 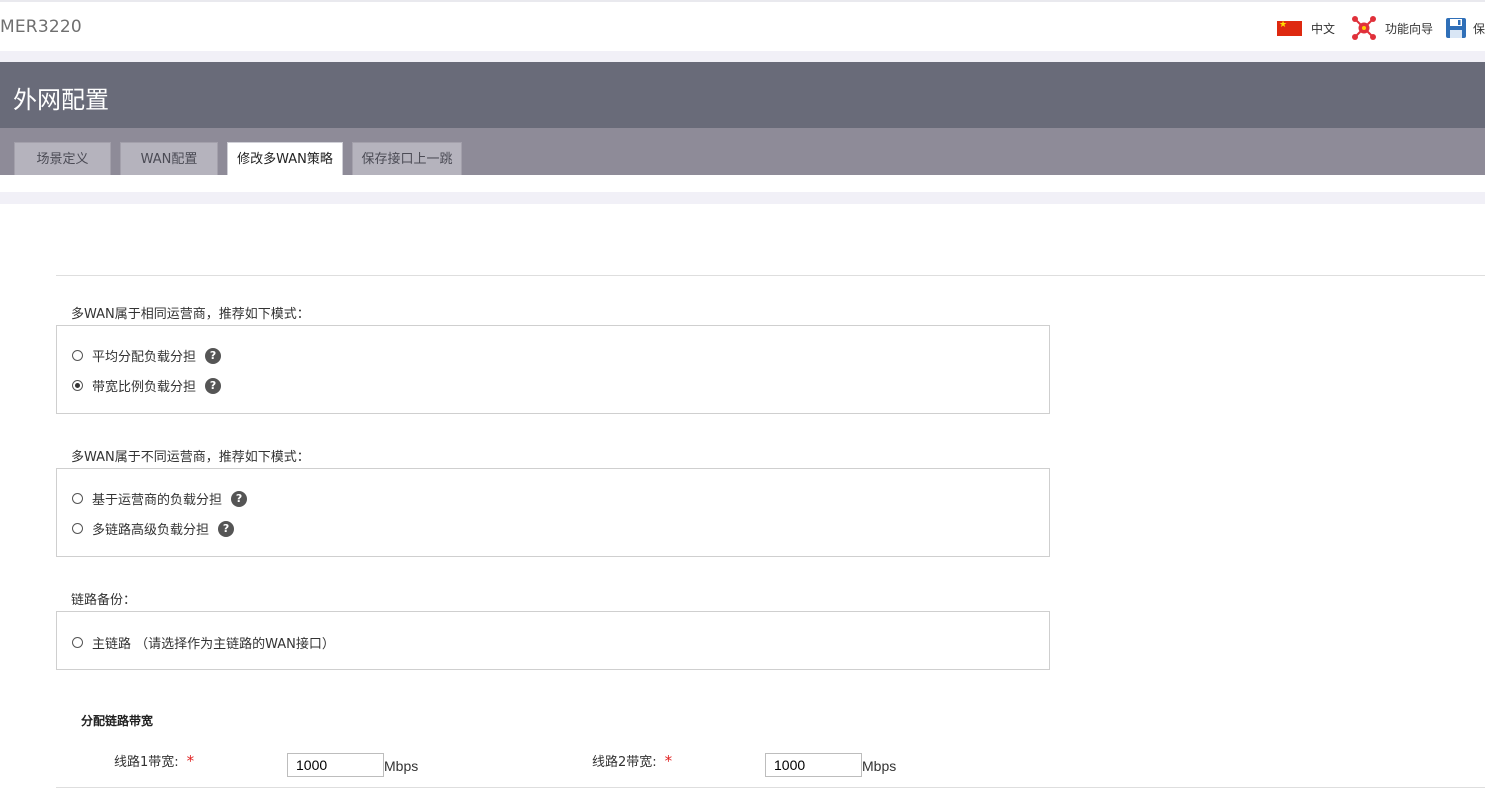 What do you see at coordinates (117, 721) in the screenshot?
I see `bandwidth-title: 分配链路带宽` at bounding box center [117, 721].